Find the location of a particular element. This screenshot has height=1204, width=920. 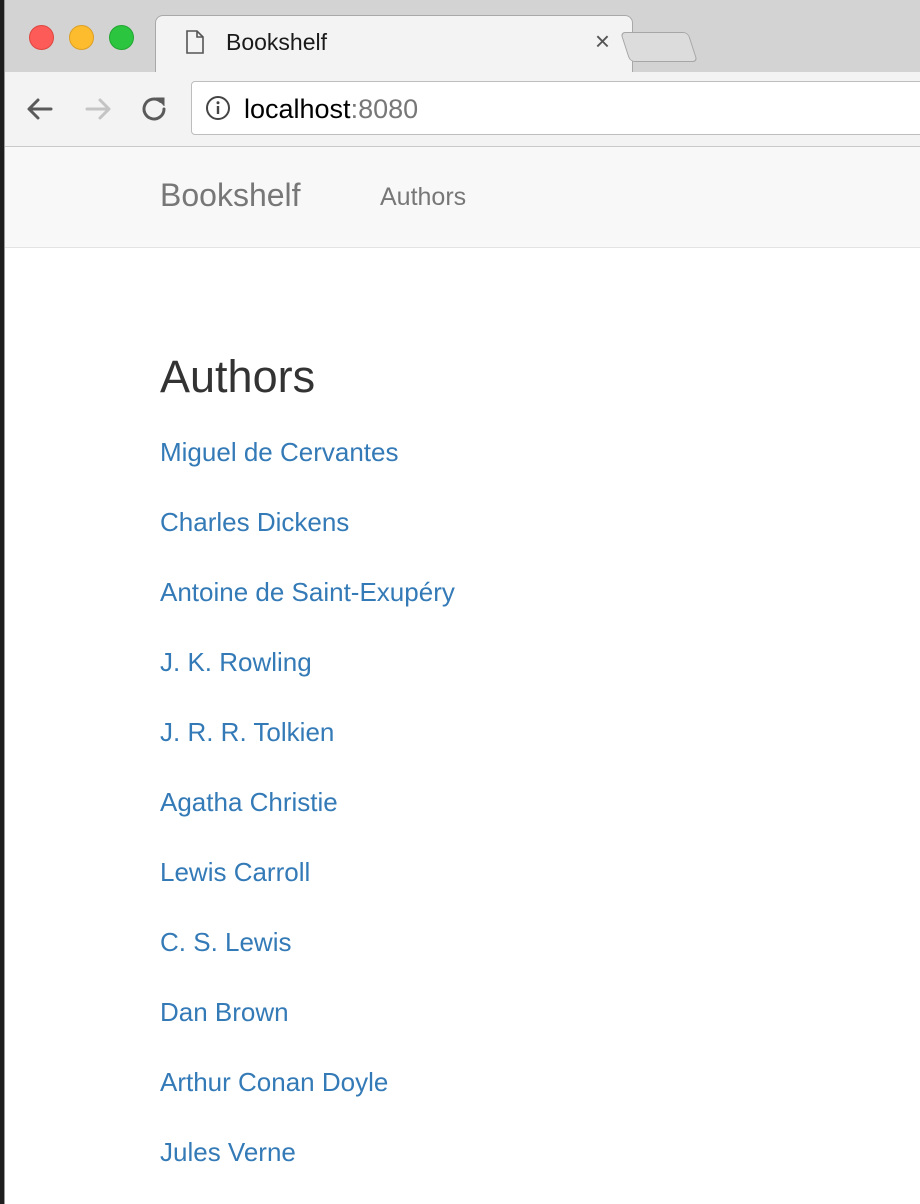

page-title: Authors is located at coordinates (238, 376).